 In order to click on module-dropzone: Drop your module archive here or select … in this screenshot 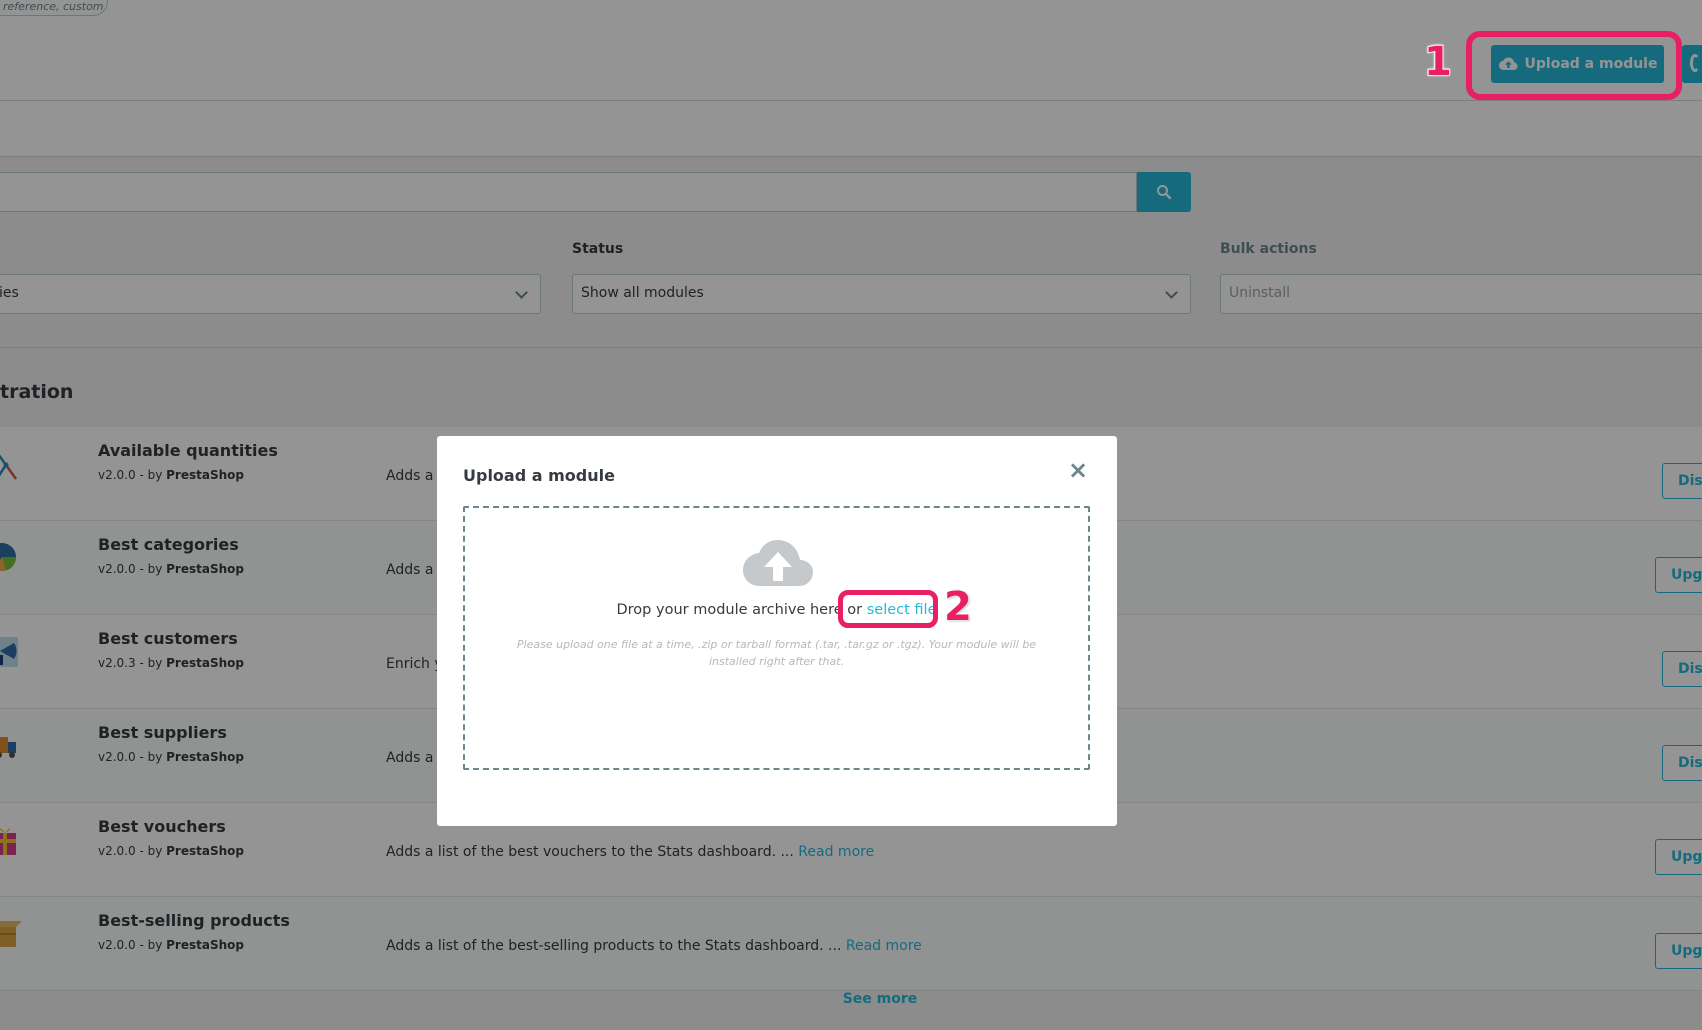, I will do `click(776, 638)`.